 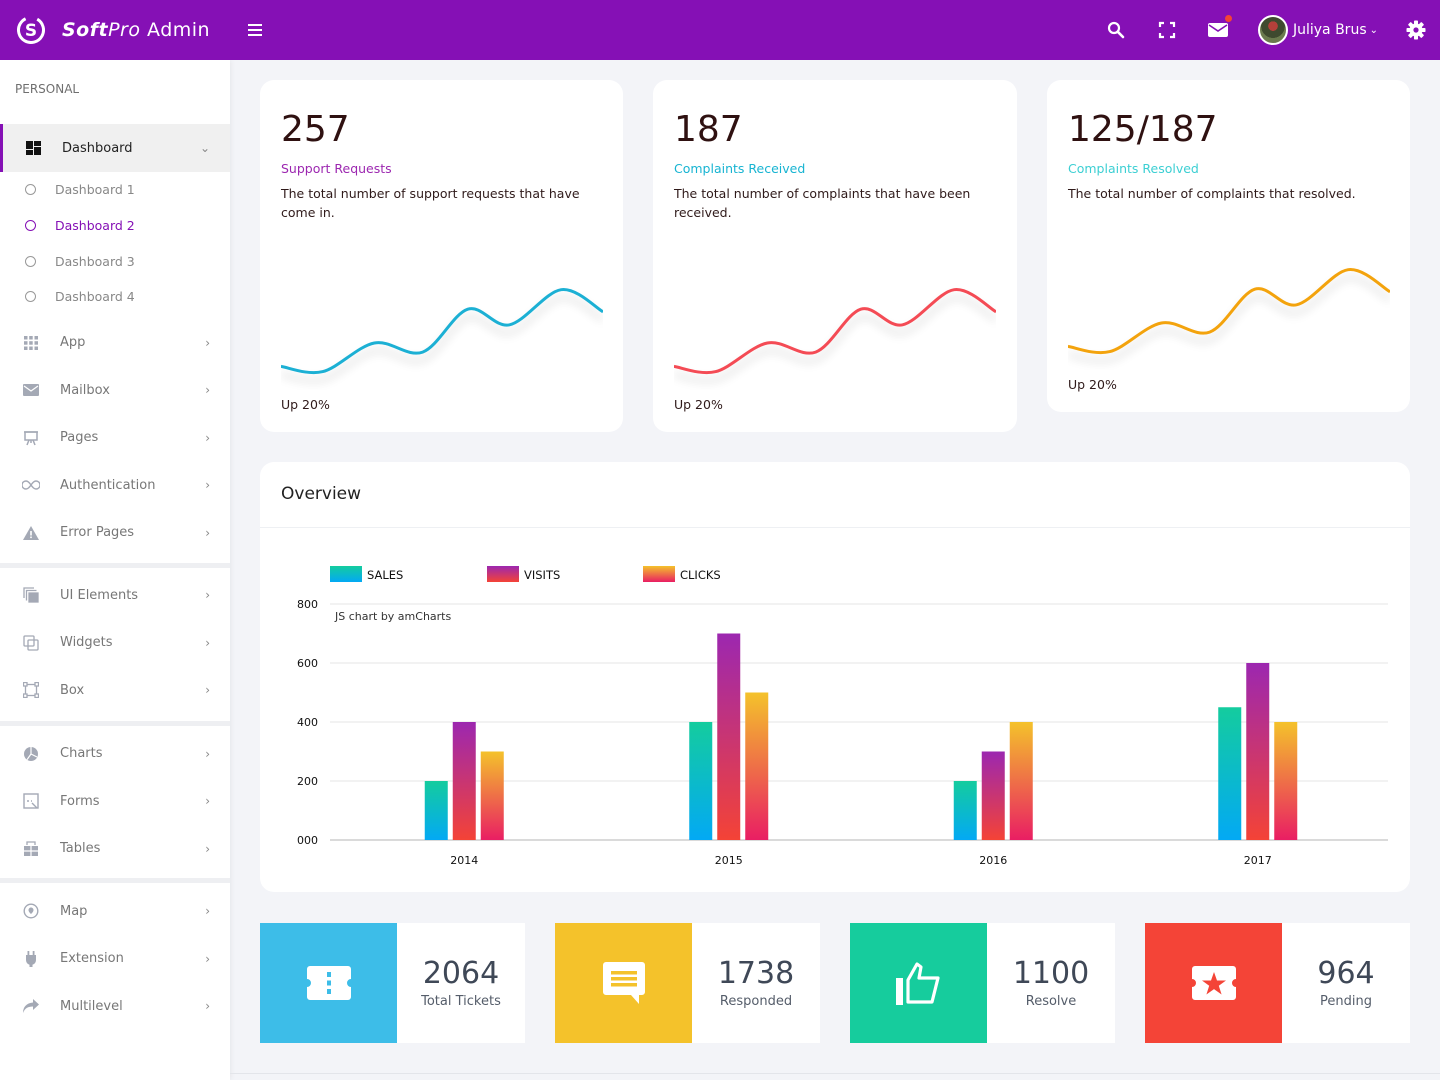 I want to click on brand: S SoftPro Admin, so click(x=115, y=30).